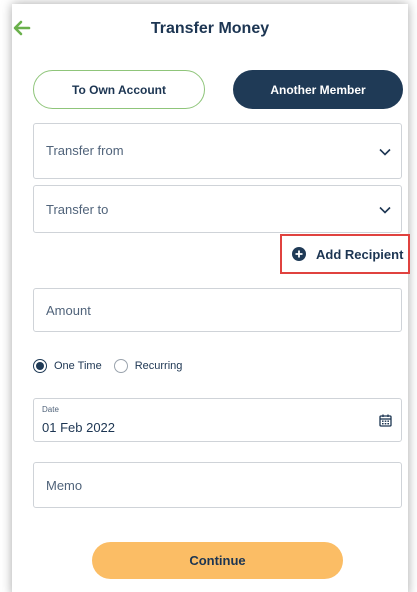 This screenshot has height=592, width=417. Describe the element at coordinates (318, 89) in the screenshot. I see `another-member-button: Another Member` at that location.